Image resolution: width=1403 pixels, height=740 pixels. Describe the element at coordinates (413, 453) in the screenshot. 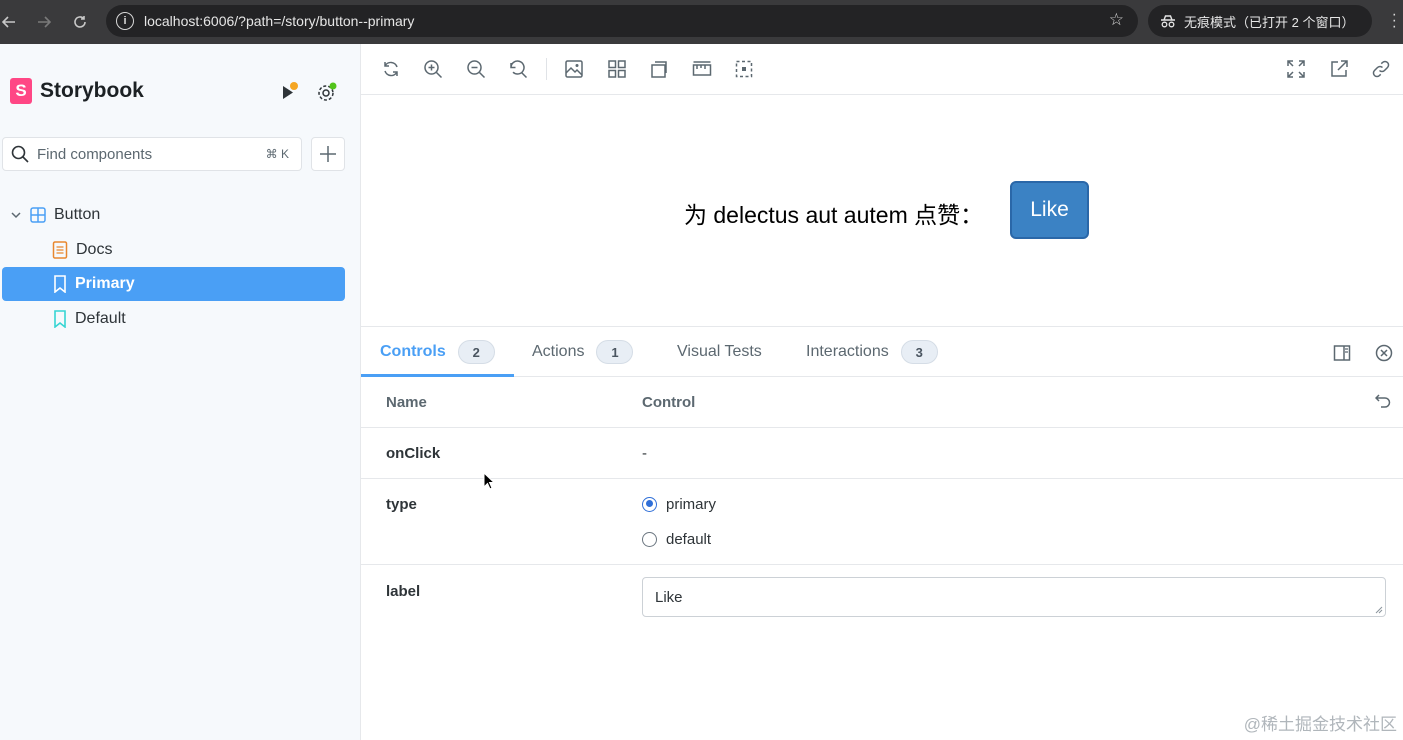

I see `control-name: onClick` at that location.